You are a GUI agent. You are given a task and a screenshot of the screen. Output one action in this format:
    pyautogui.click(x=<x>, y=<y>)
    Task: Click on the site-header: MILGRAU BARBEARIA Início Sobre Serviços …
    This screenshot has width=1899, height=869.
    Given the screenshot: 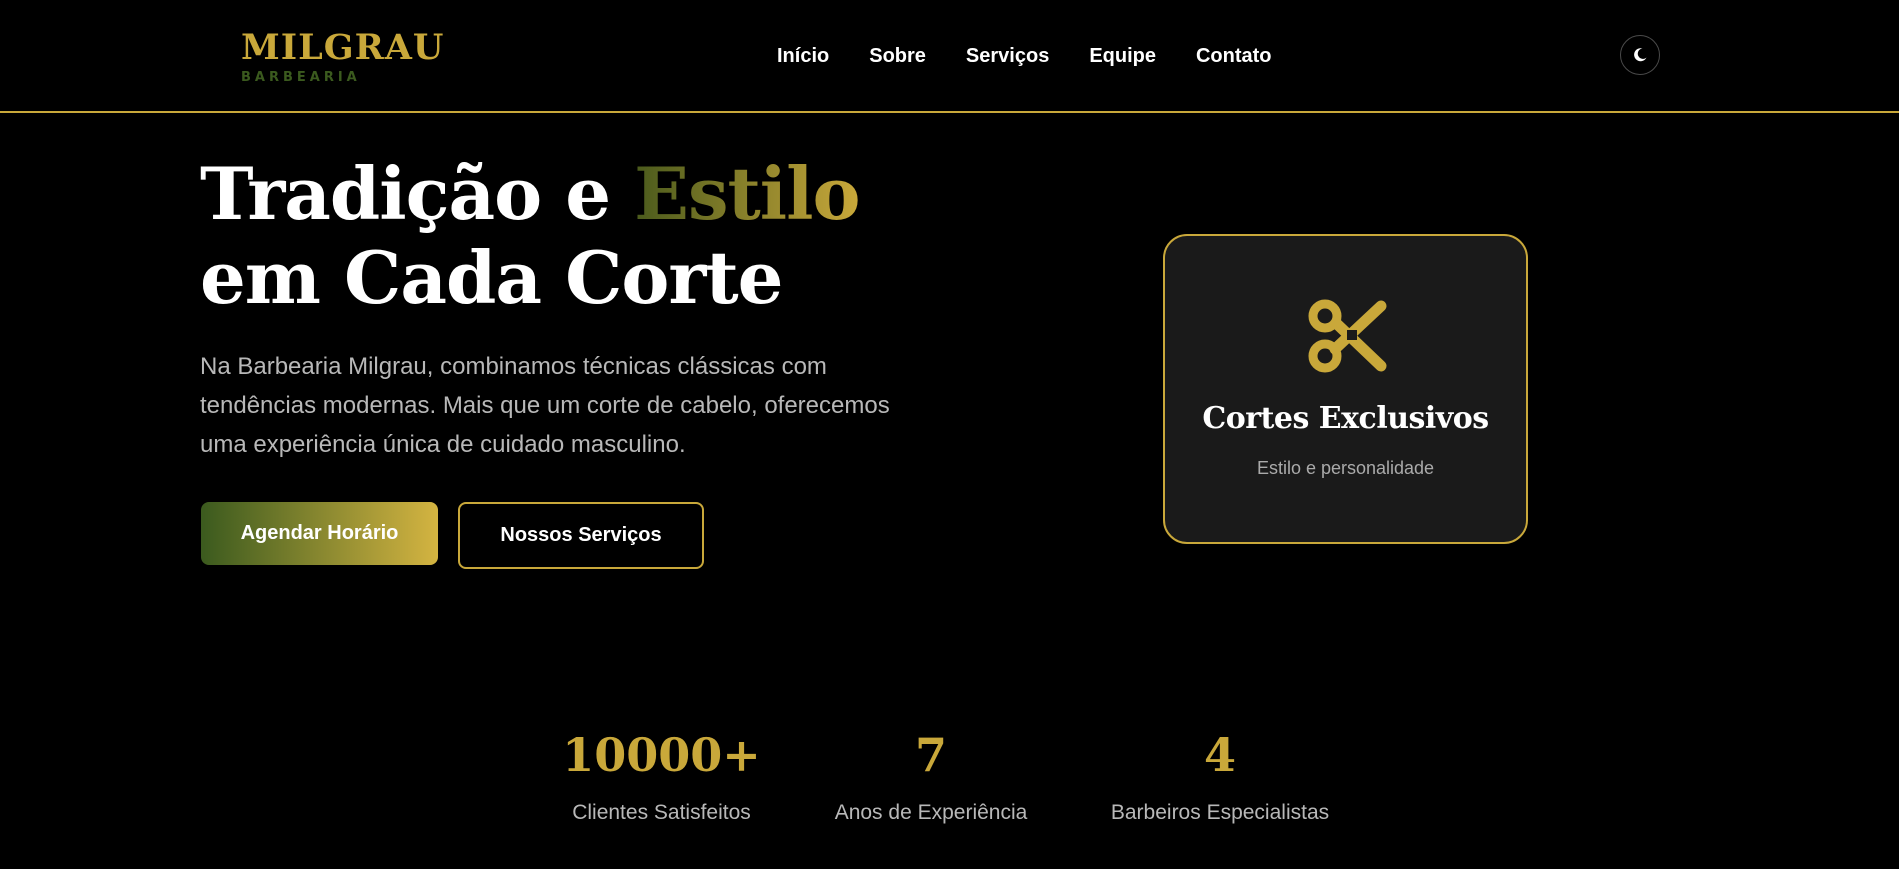 What is the action you would take?
    pyautogui.click(x=949, y=56)
    